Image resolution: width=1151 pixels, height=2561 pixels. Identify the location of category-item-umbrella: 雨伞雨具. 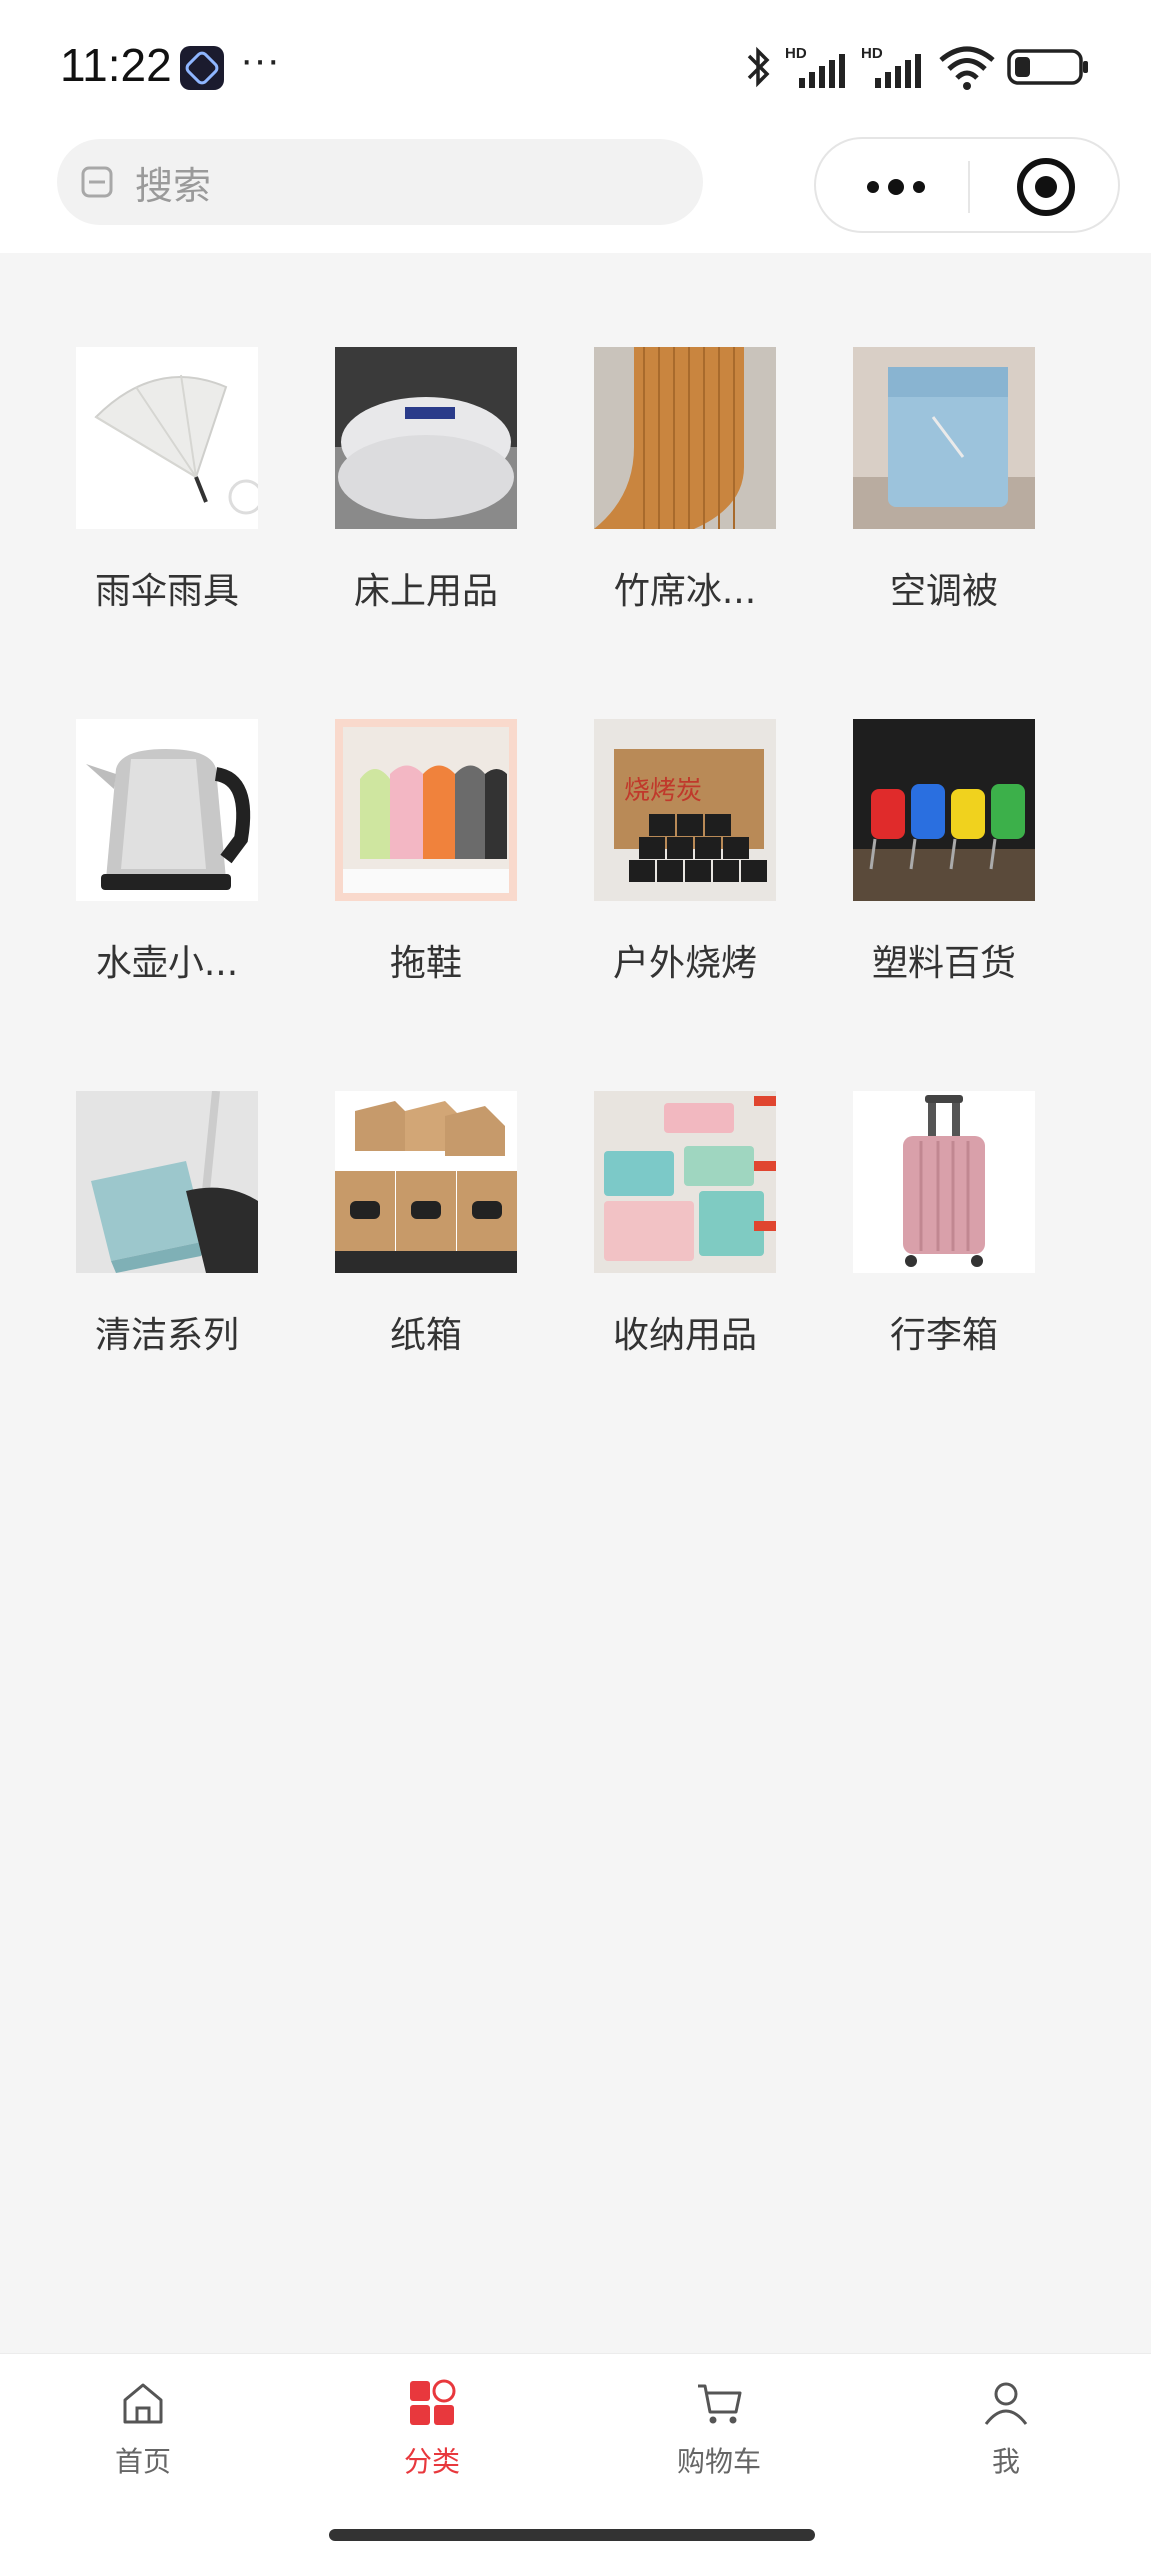
(153, 517).